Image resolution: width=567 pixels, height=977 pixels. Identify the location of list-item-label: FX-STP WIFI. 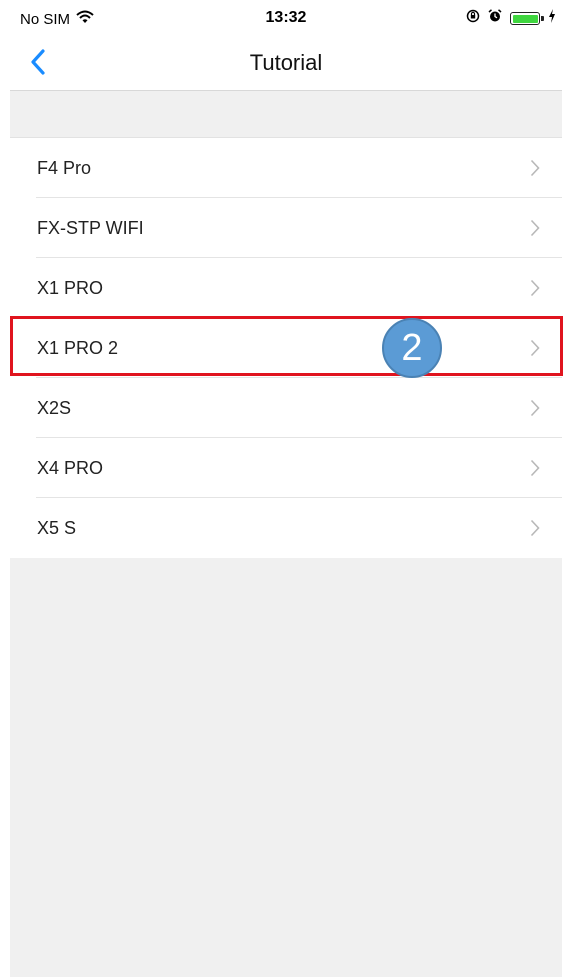
(90, 227).